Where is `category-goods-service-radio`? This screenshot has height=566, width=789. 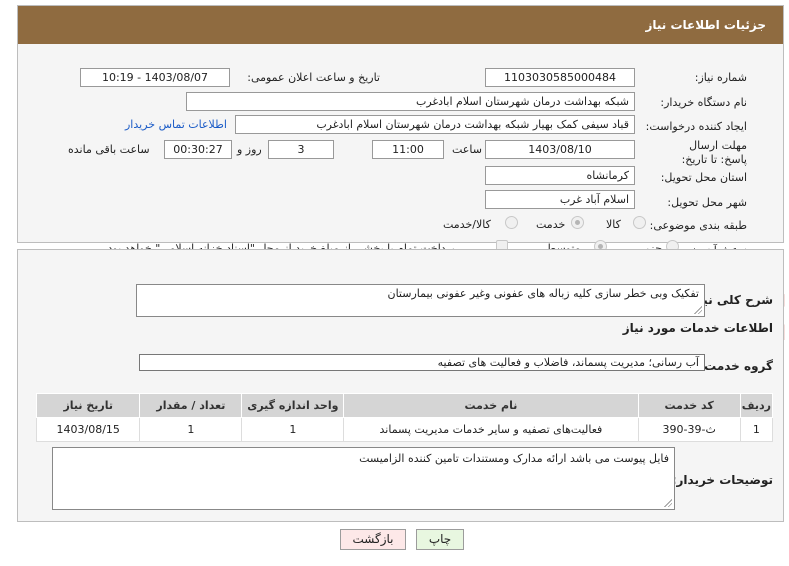
category-goods-service-radio is located at coordinates (511, 222).